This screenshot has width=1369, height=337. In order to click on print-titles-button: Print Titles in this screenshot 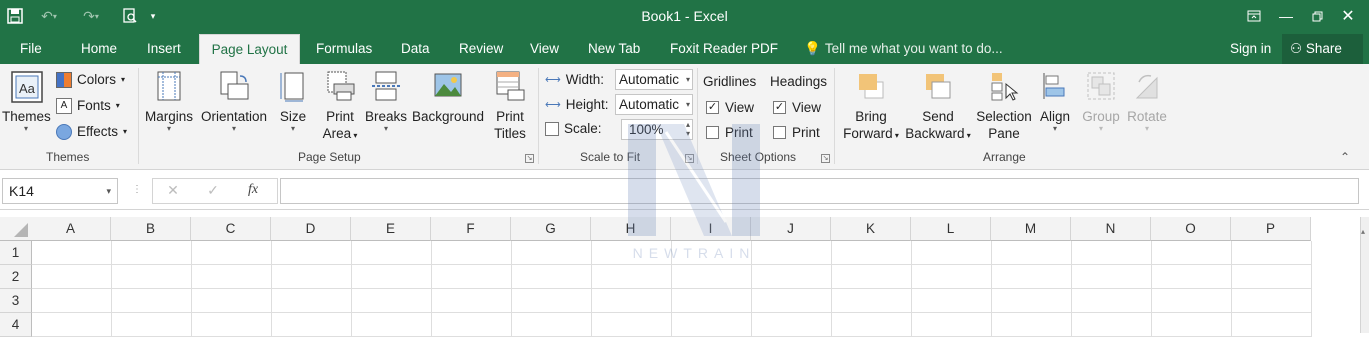, I will do `click(510, 106)`.